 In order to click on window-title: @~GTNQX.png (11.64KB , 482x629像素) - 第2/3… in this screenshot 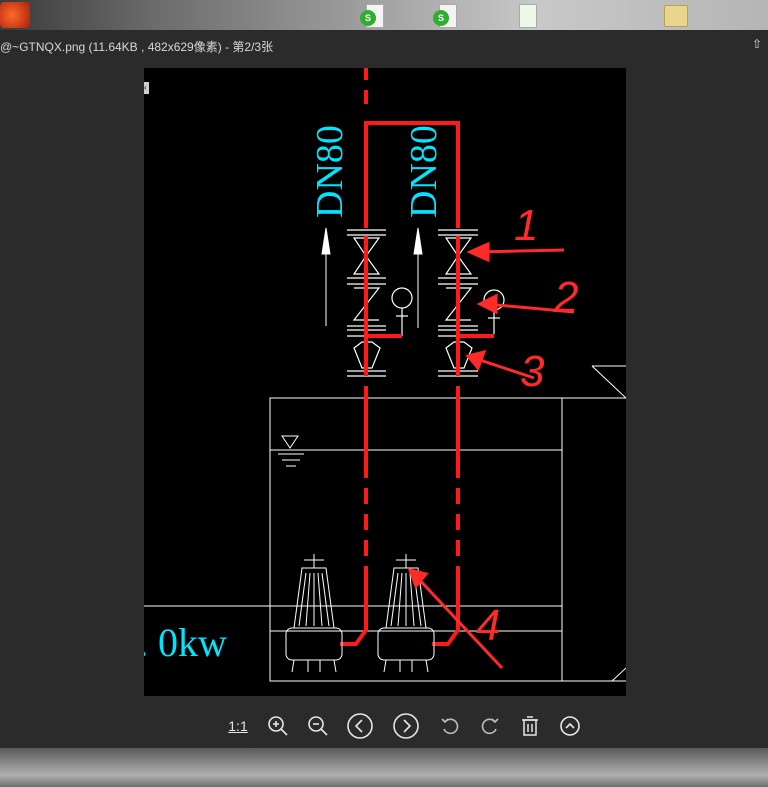, I will do `click(137, 47)`.